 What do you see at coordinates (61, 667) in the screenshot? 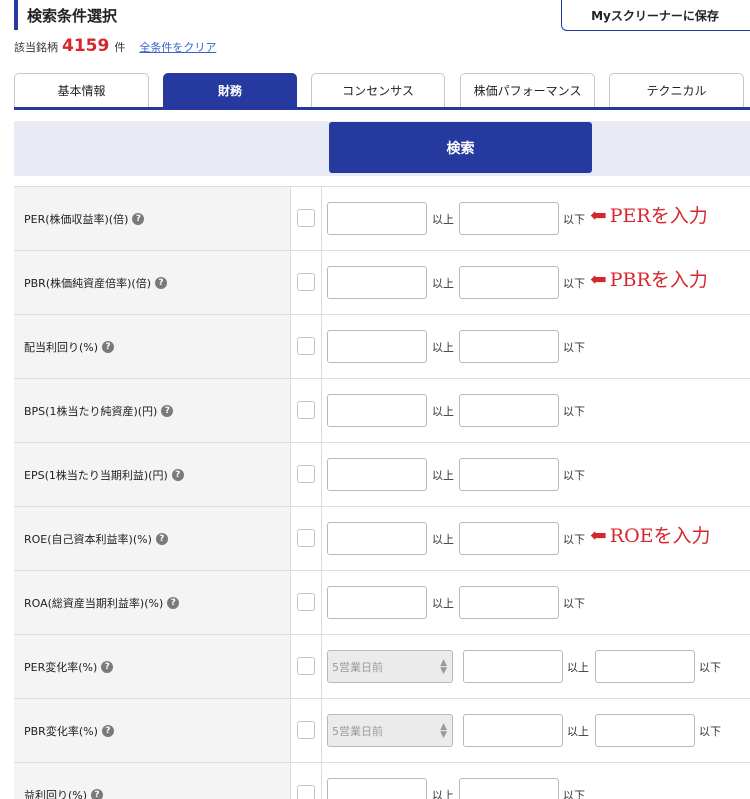
I see `criteria-label-text: PER変化率(%)` at bounding box center [61, 667].